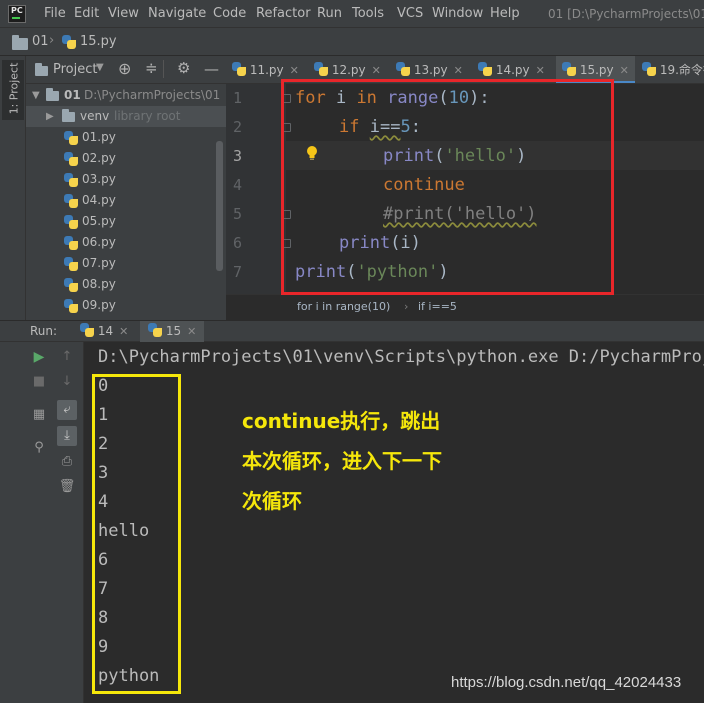 This screenshot has width=704, height=703. I want to click on print-icon: ⎙, so click(67, 462).